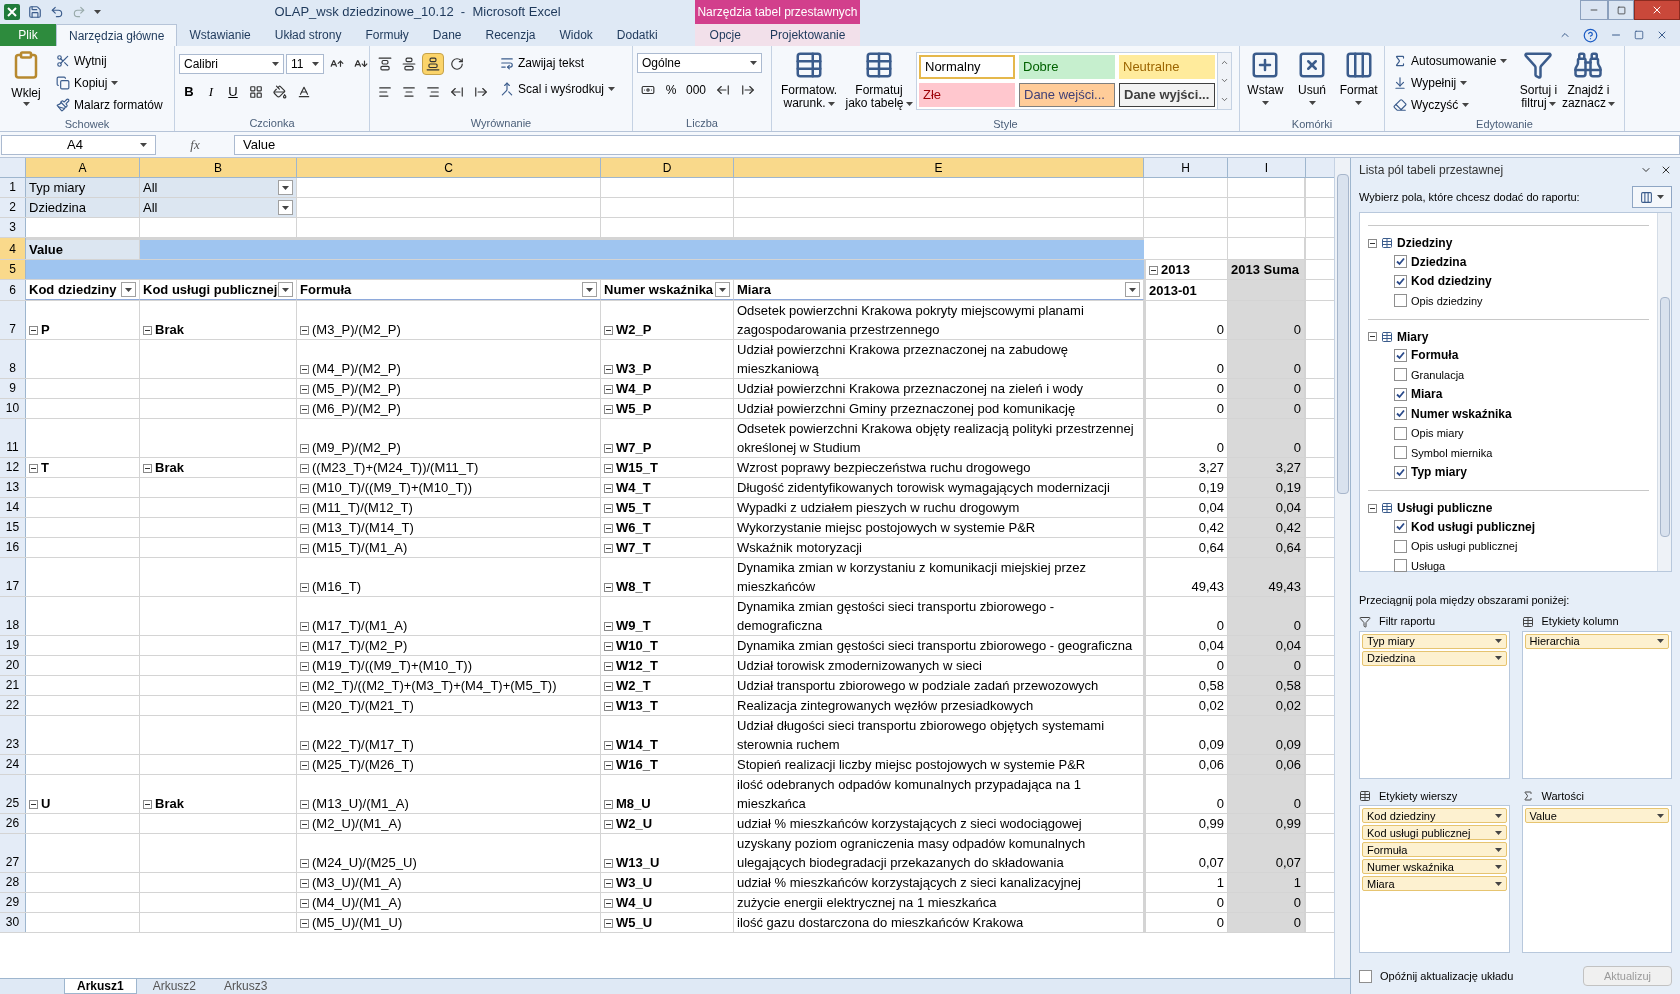  What do you see at coordinates (696, 90) in the screenshot?
I see `thousands-button: 000` at bounding box center [696, 90].